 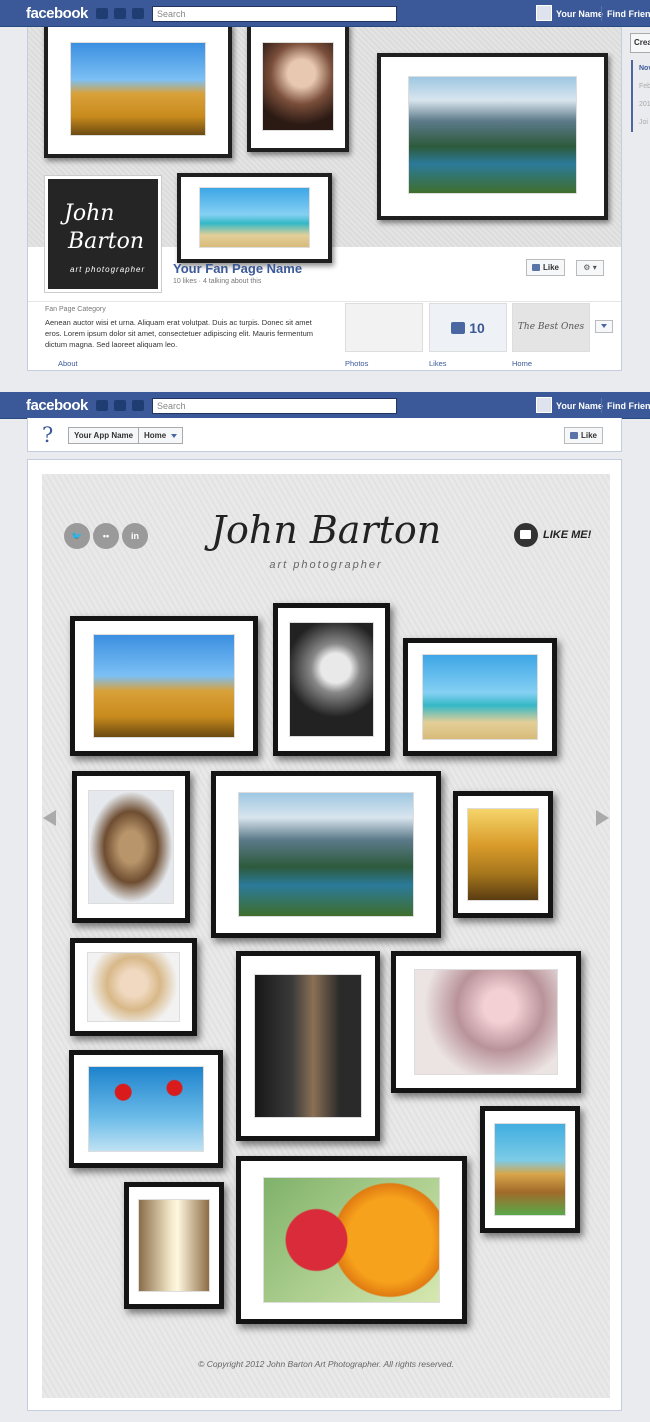 I want to click on home-tab-dropdown: Home, so click(x=161, y=435).